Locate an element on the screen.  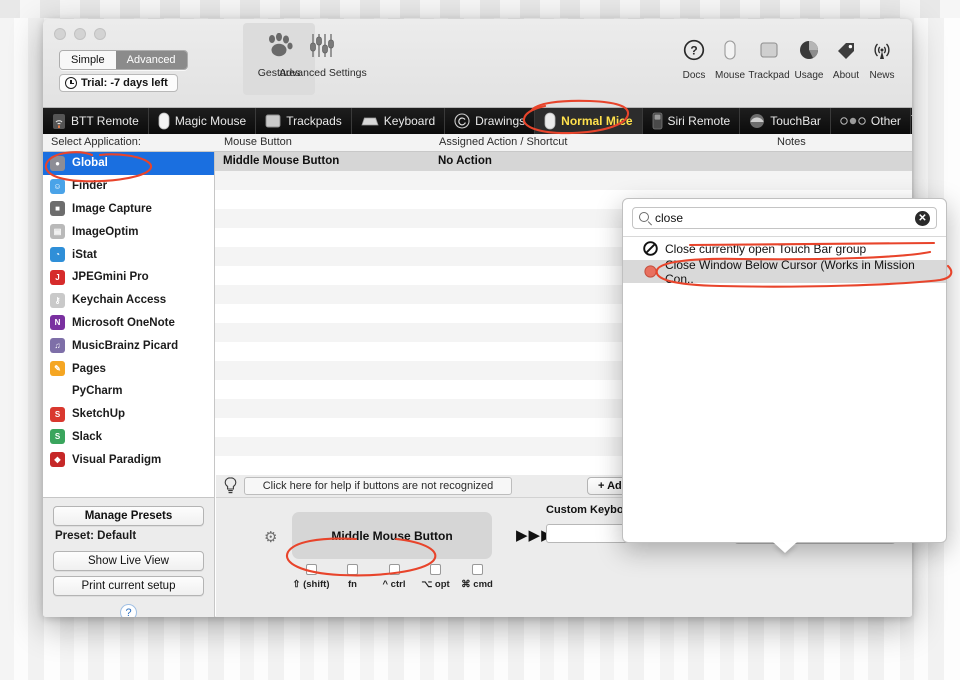
action-search-input: close ✕ is located at coordinates (784, 218).